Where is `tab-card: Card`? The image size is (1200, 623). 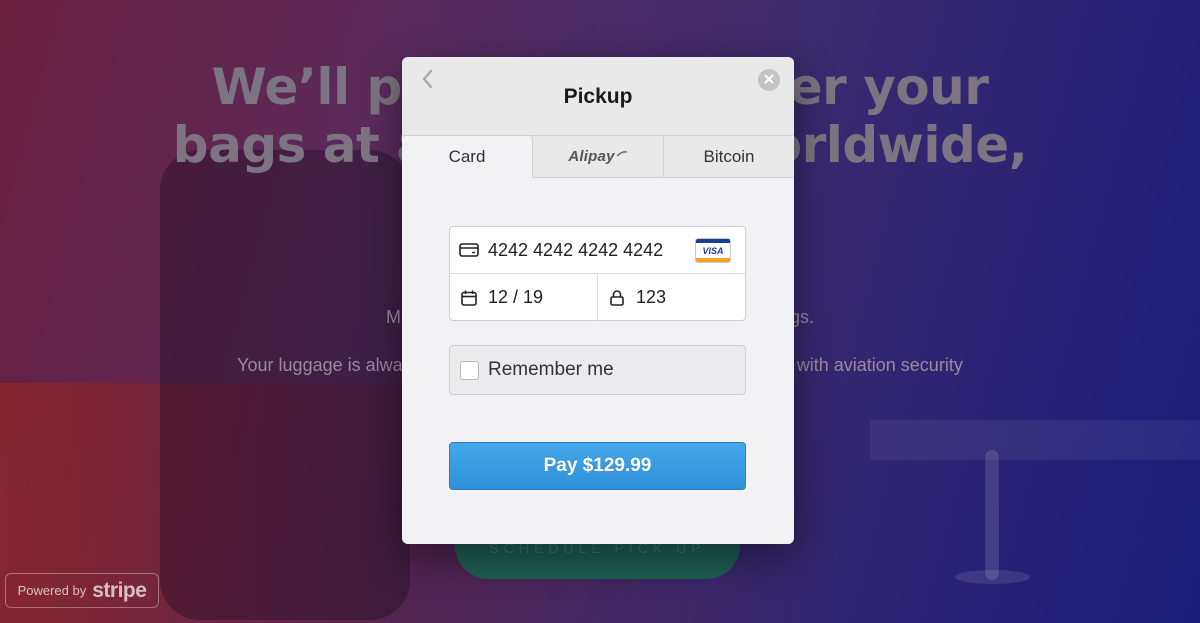
tab-card: Card is located at coordinates (467, 156).